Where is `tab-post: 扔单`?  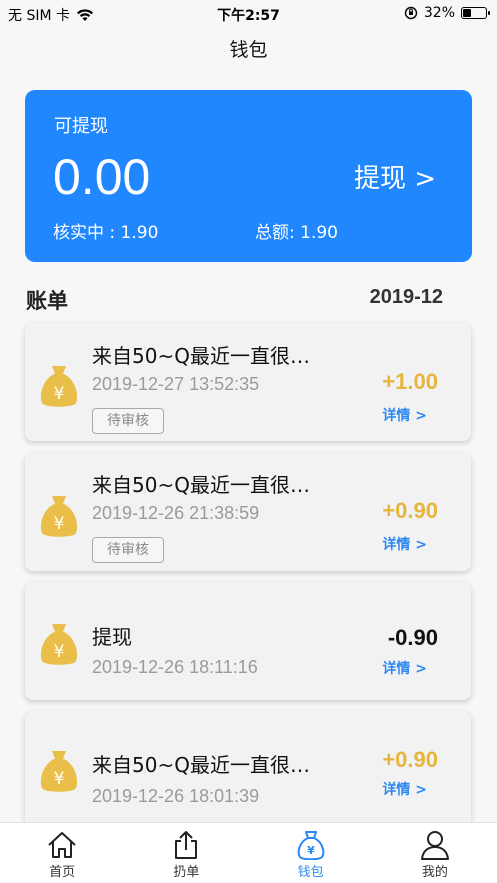 tab-post: 扔单 is located at coordinates (186, 853).